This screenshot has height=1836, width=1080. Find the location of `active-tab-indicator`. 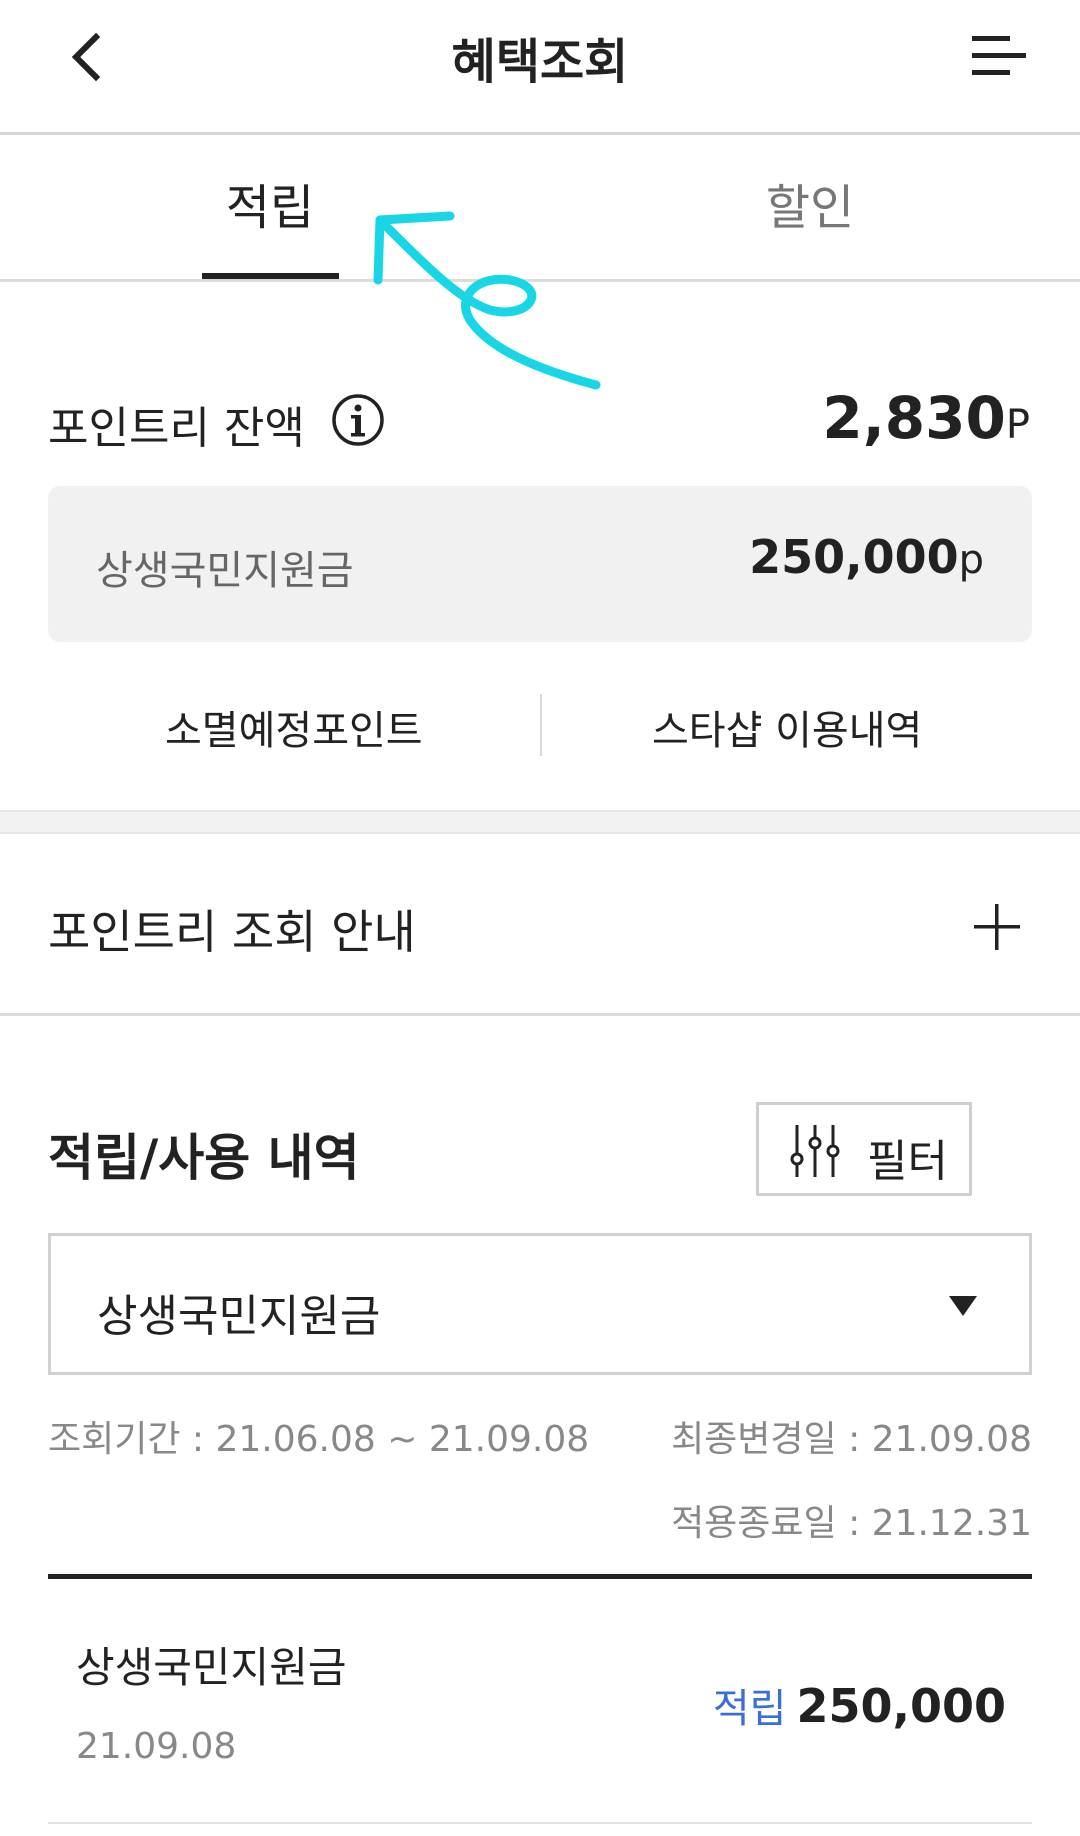

active-tab-indicator is located at coordinates (270, 276).